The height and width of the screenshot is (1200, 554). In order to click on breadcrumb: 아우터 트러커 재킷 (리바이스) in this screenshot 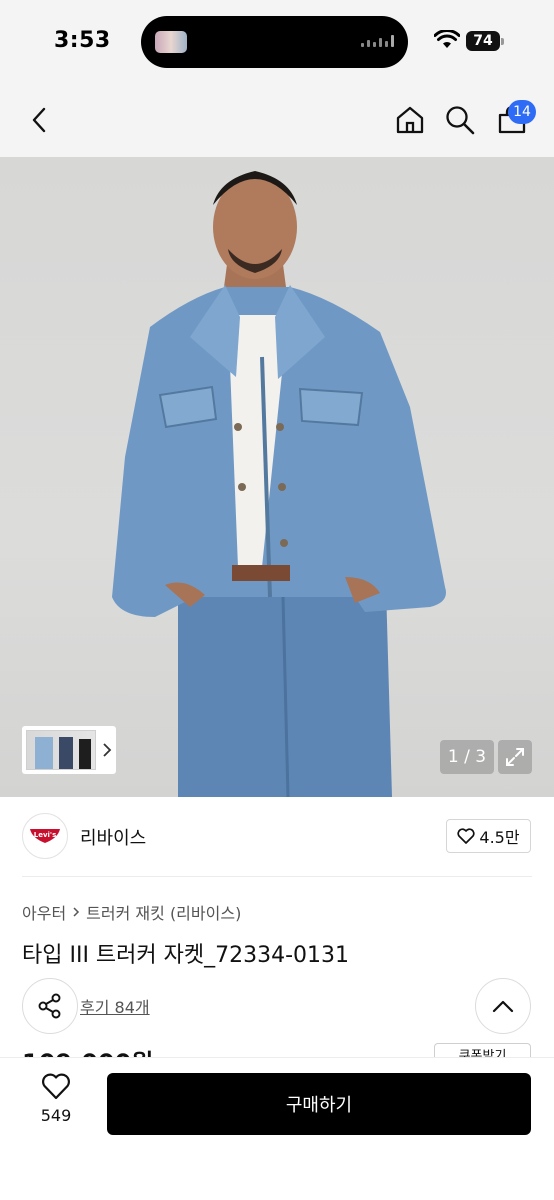, I will do `click(131, 912)`.